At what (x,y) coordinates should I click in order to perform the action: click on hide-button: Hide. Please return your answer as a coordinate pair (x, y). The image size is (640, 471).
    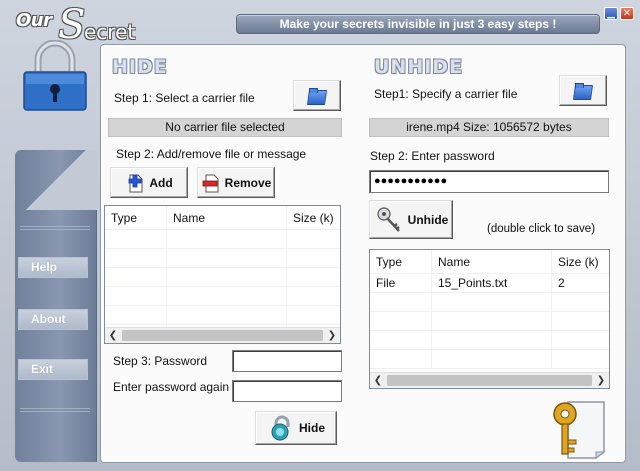
    Looking at the image, I should click on (296, 428).